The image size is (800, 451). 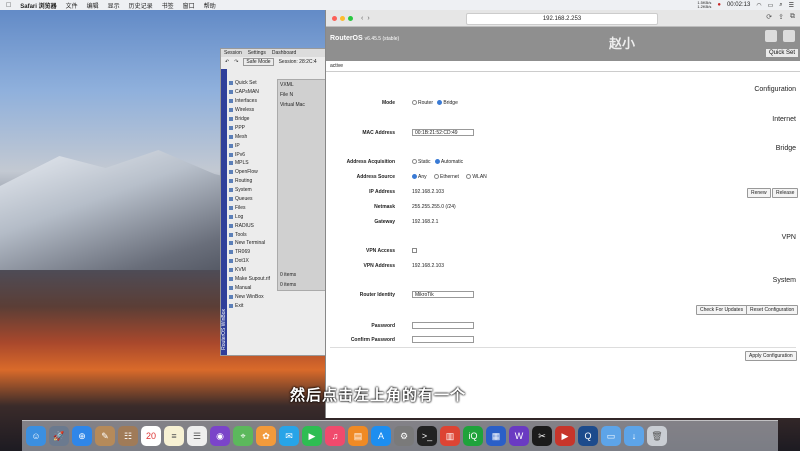 I want to click on ethernet-radio, so click(x=437, y=177).